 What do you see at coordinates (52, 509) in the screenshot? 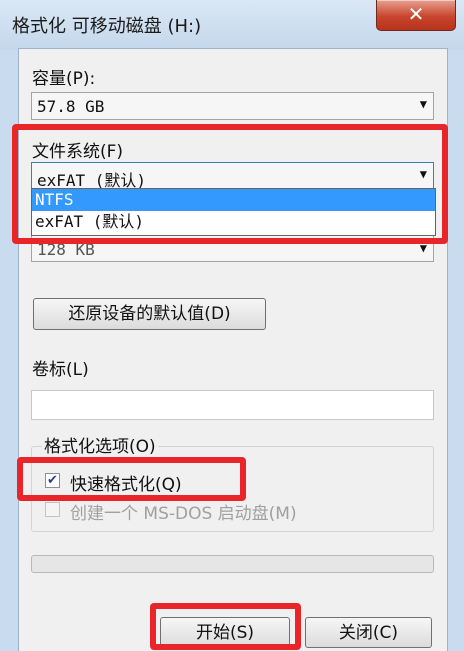
I see `msdos-boot-checkbox` at bounding box center [52, 509].